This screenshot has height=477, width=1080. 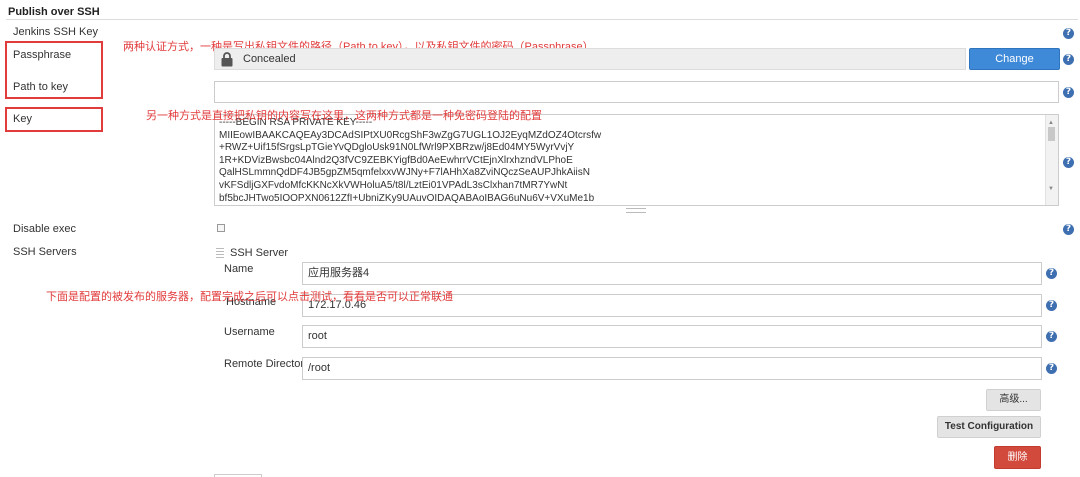 What do you see at coordinates (44, 229) in the screenshot?
I see `disable-exec-label: Disable exec` at bounding box center [44, 229].